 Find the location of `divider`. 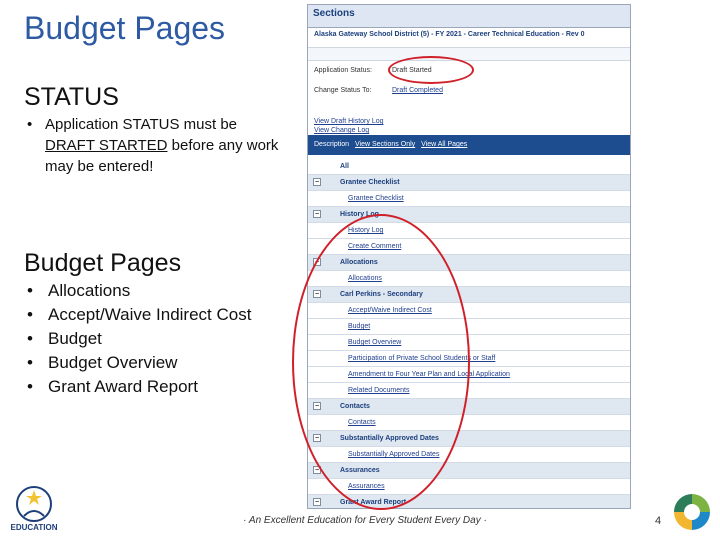

divider is located at coordinates (469, 54).